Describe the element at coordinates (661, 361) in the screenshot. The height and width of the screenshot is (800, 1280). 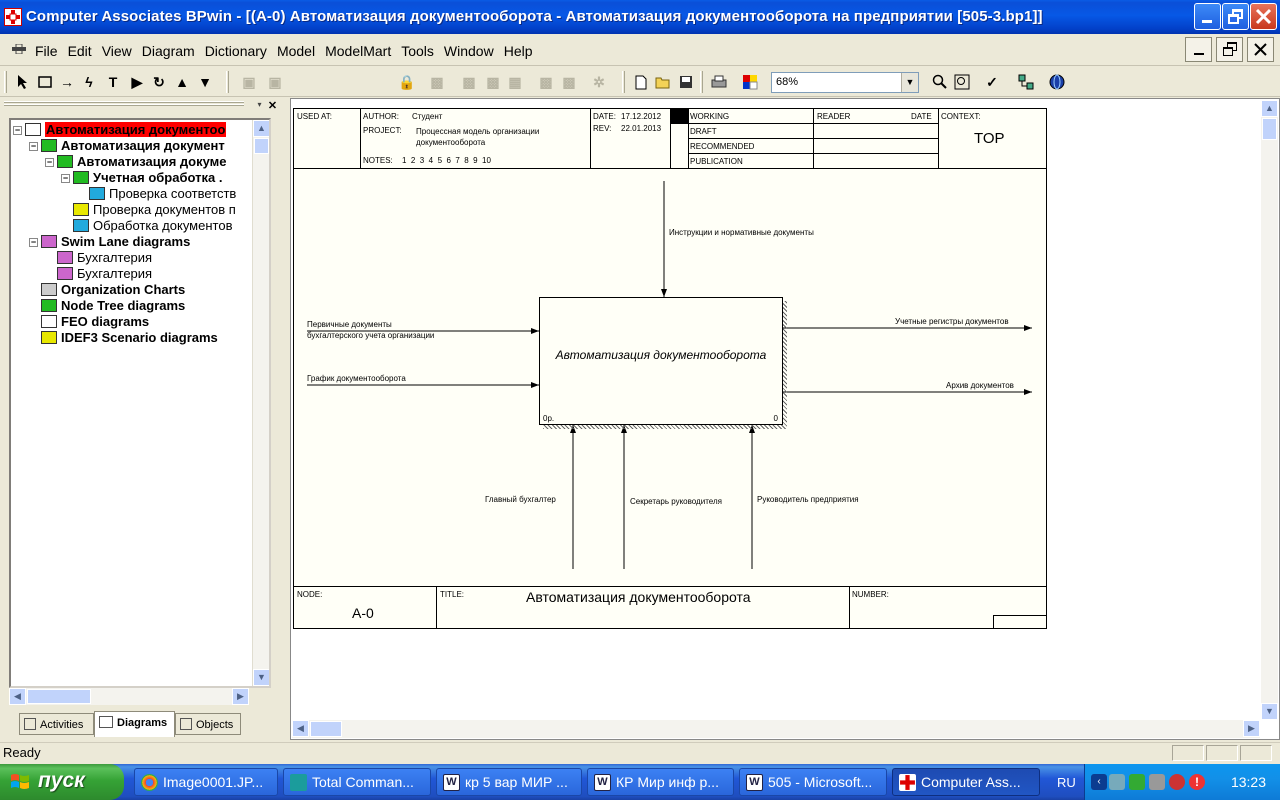
I see `function-box: Автоматизация документооборота 0р. 0` at that location.